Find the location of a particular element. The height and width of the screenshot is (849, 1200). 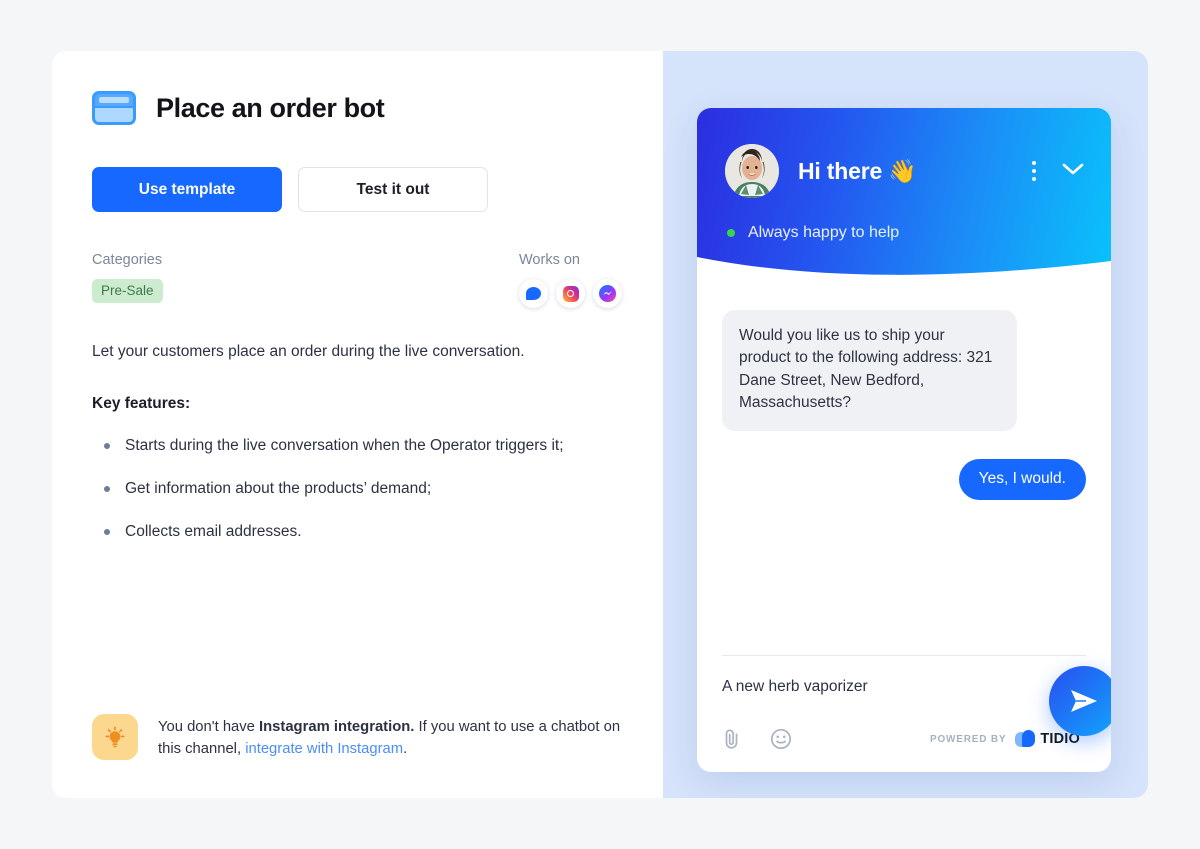

smiley-icon is located at coordinates (781, 739).